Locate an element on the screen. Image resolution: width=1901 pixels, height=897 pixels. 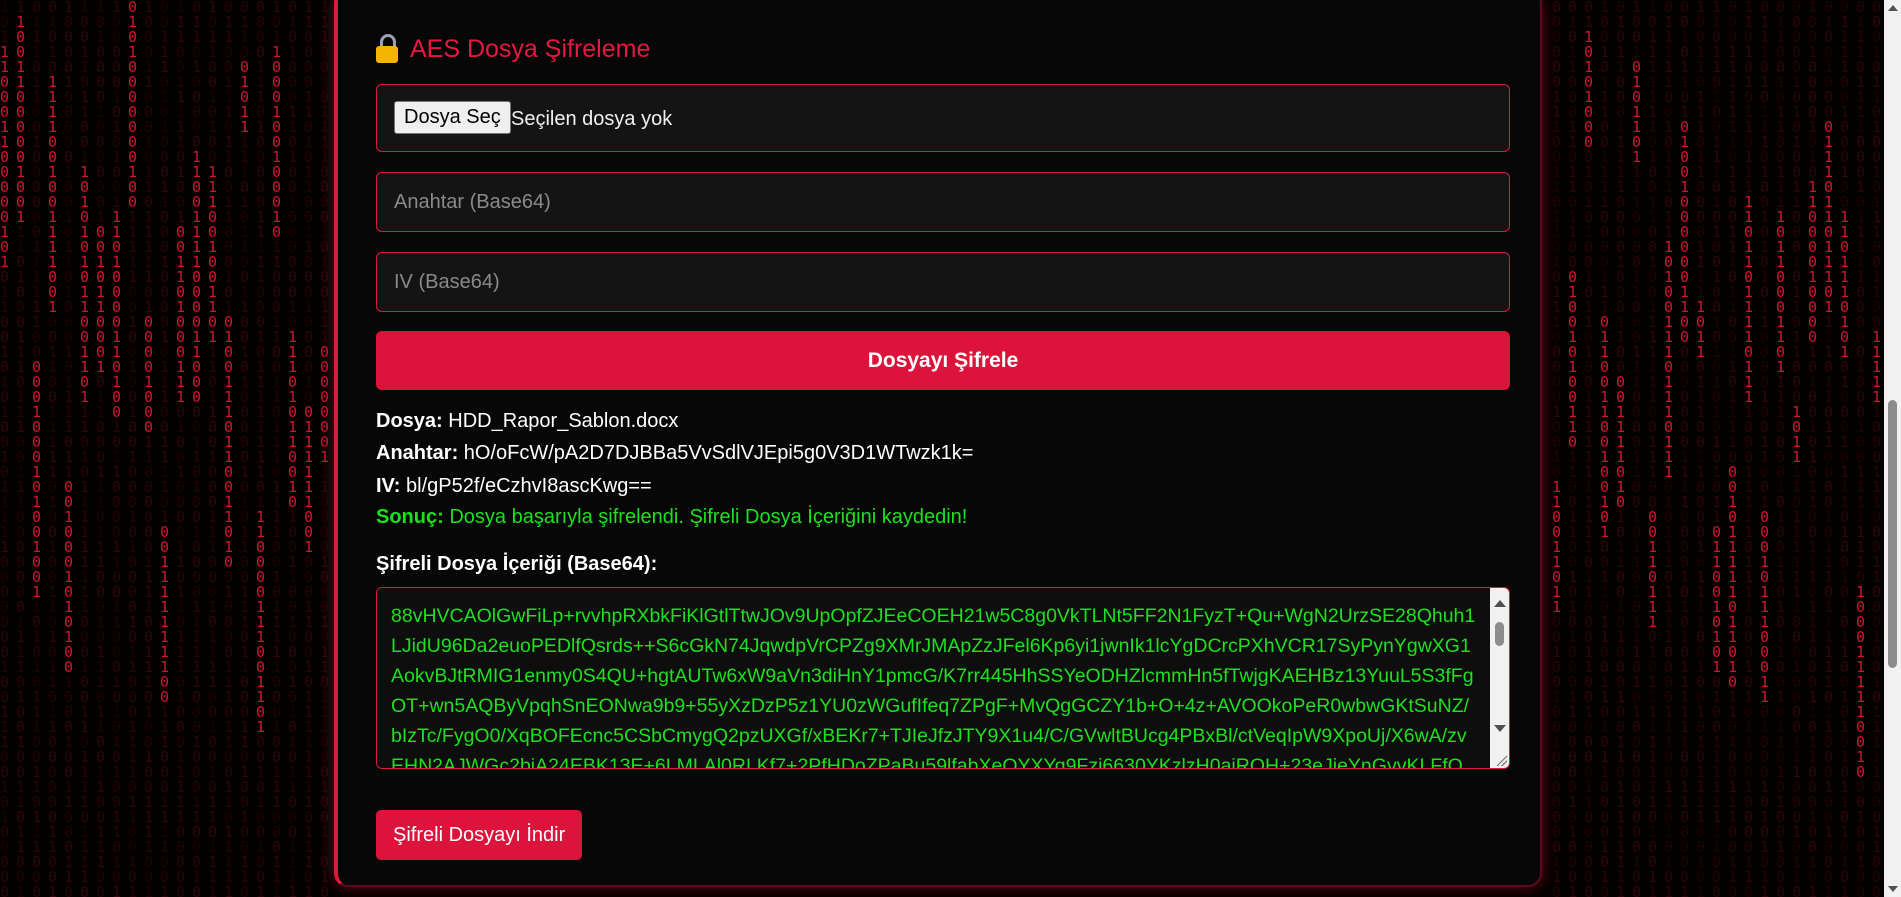
lock-icon is located at coordinates (387, 49).